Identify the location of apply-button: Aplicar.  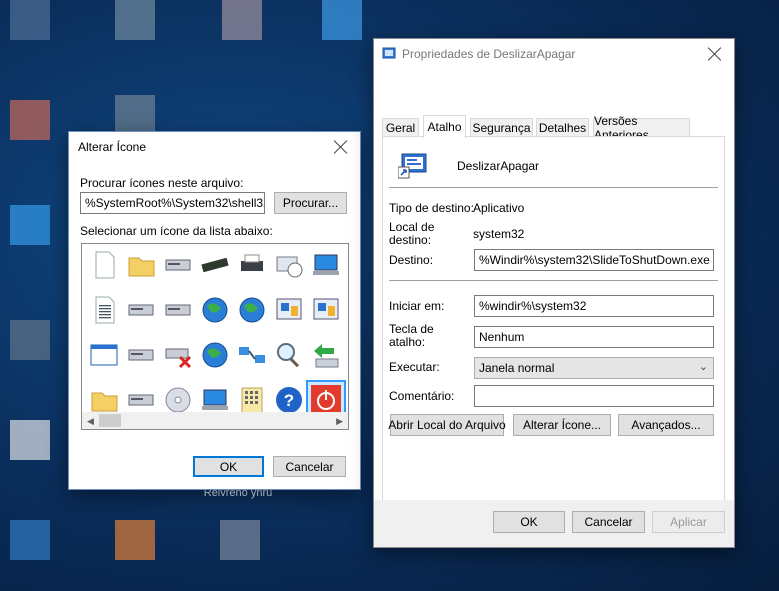
(688, 522).